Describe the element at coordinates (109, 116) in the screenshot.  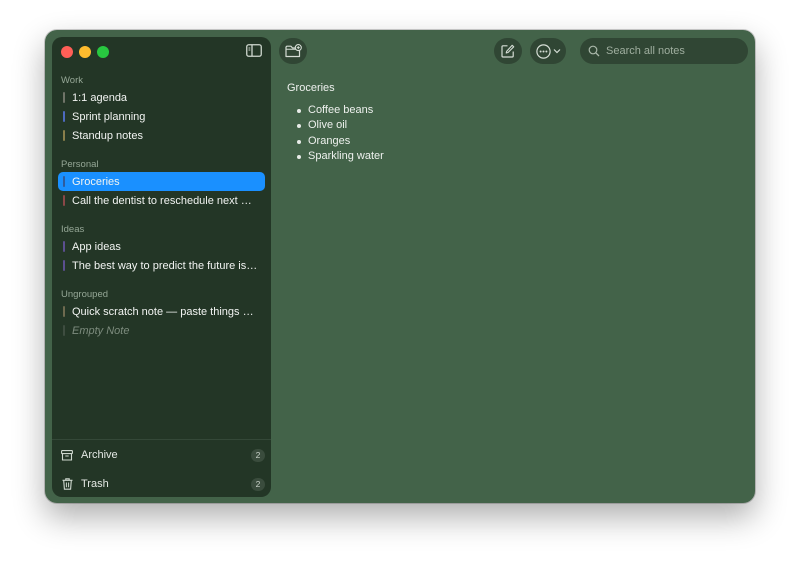
I see `note-title: Sprint planning` at that location.